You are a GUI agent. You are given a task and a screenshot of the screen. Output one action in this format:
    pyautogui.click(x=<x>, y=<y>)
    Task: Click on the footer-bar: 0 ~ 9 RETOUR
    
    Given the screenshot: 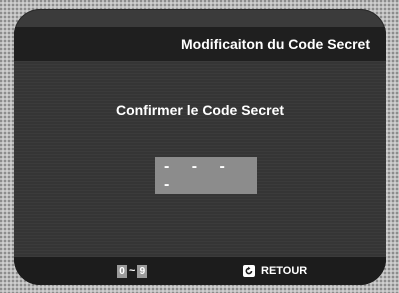 What is the action you would take?
    pyautogui.click(x=200, y=271)
    